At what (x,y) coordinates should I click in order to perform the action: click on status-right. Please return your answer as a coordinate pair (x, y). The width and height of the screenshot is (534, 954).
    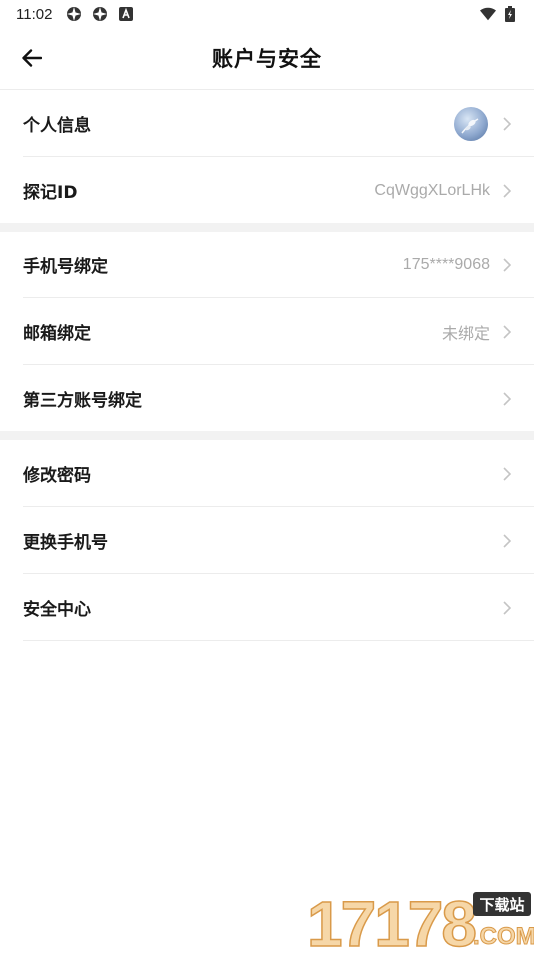
    Looking at the image, I should click on (499, 14).